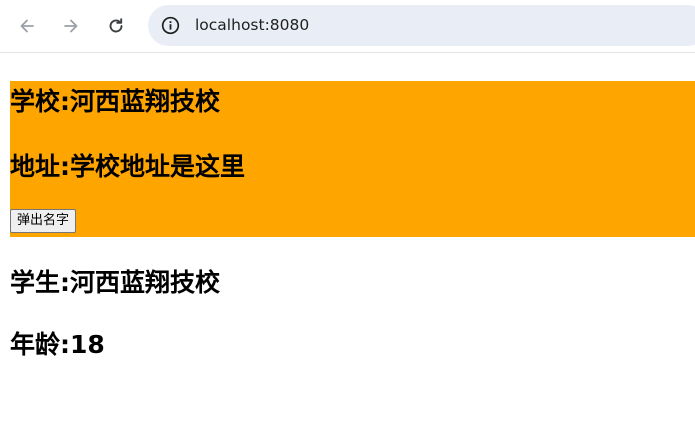 The height and width of the screenshot is (428, 695). Describe the element at coordinates (57, 344) in the screenshot. I see `student-age-heading: 年龄:18` at that location.